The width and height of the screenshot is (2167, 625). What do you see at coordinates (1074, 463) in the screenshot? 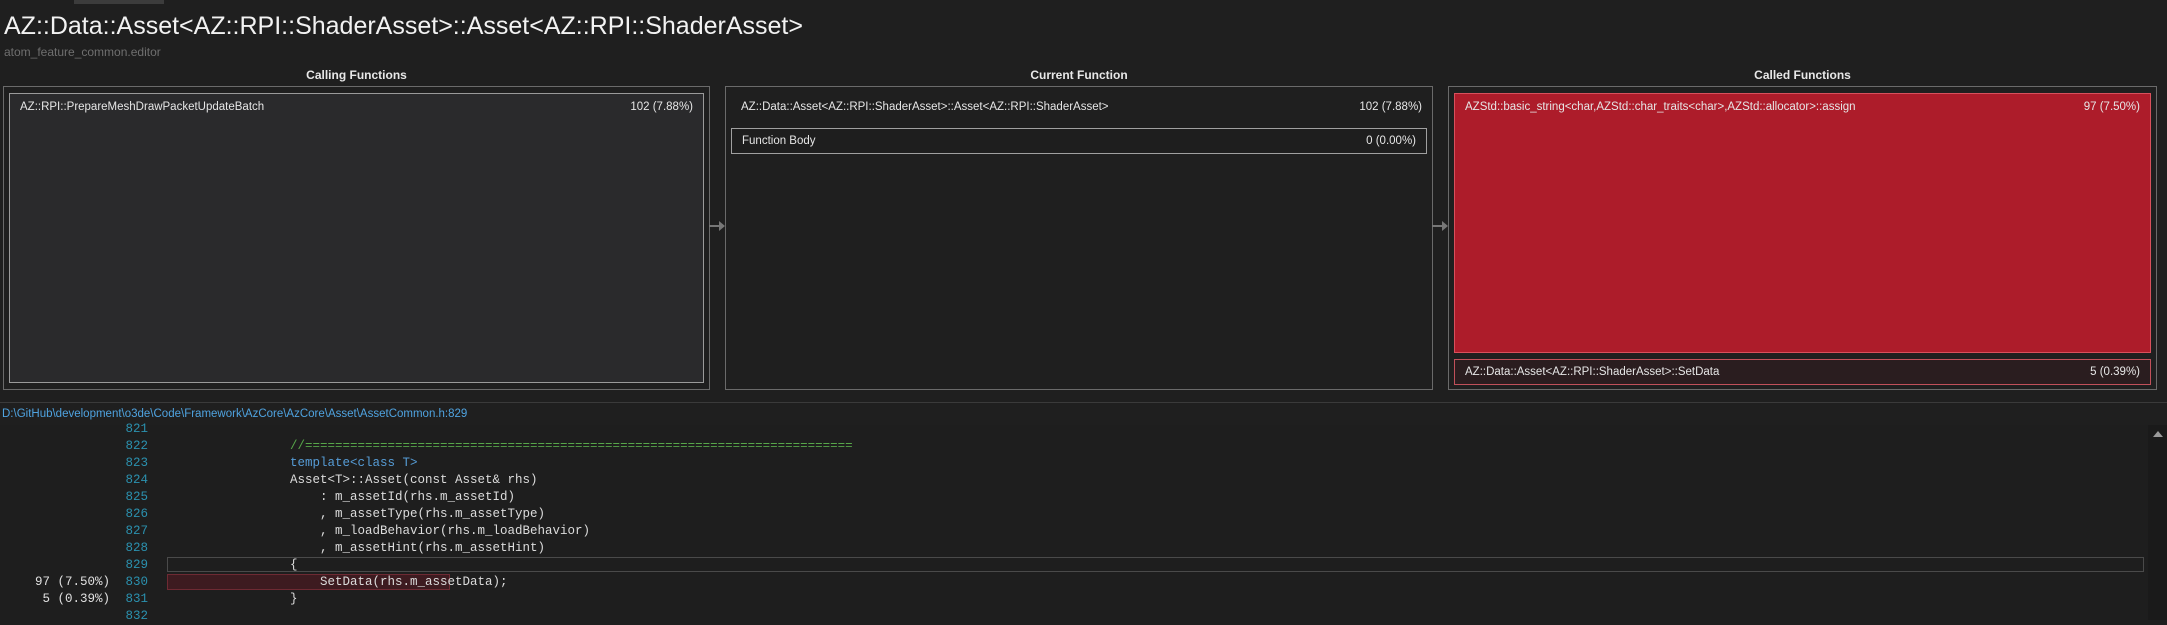
I see `code-line: 823 template<class T>` at bounding box center [1074, 463].